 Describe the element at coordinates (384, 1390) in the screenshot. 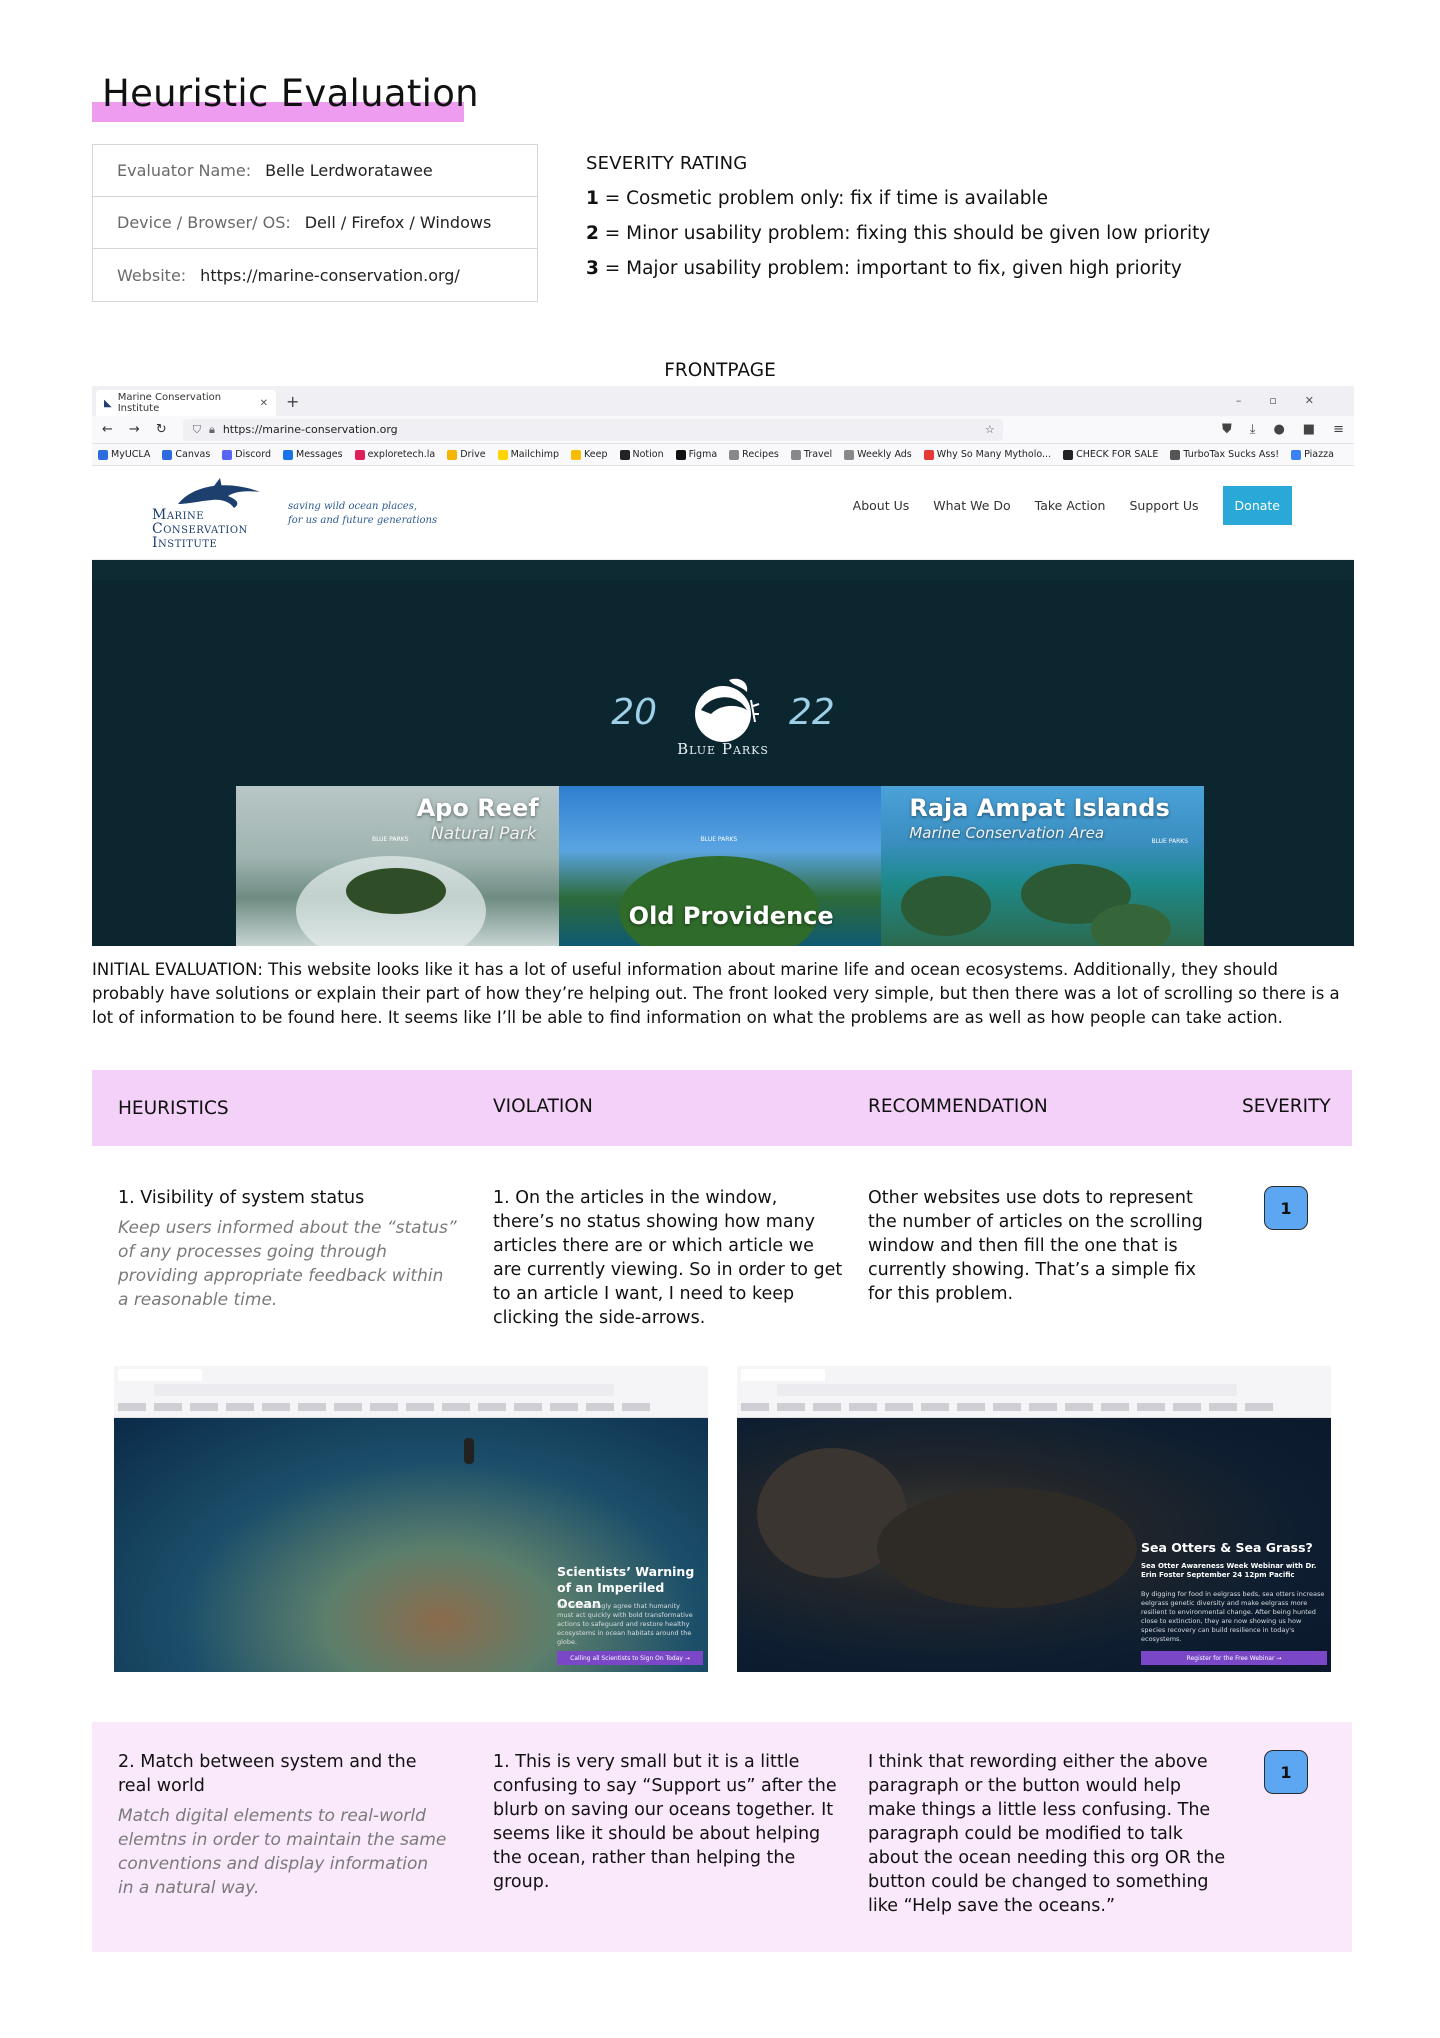

I see `mini-url` at that location.